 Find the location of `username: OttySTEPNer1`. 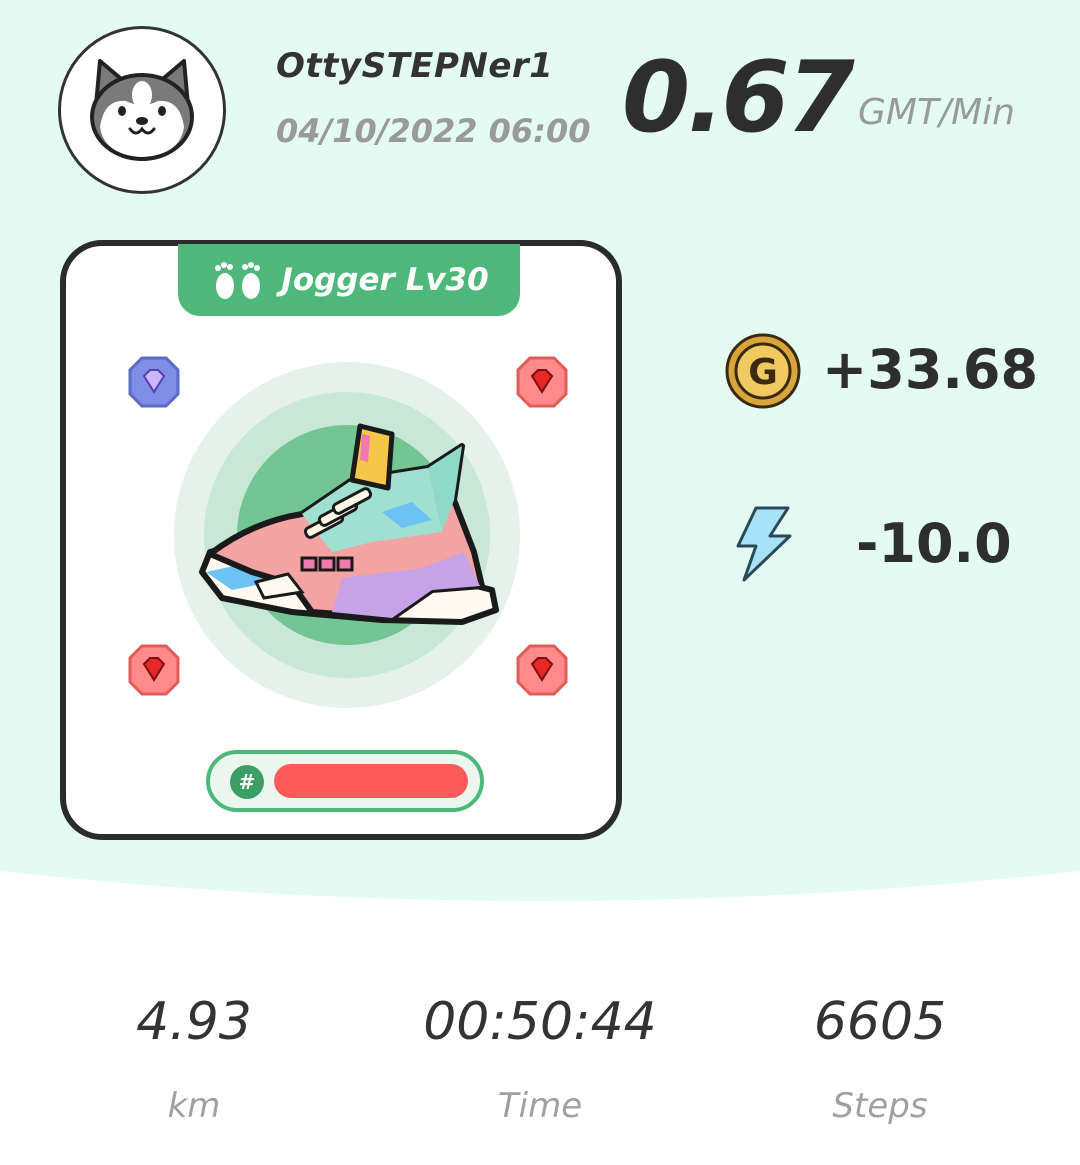

username: OttySTEPNer1 is located at coordinates (415, 66).